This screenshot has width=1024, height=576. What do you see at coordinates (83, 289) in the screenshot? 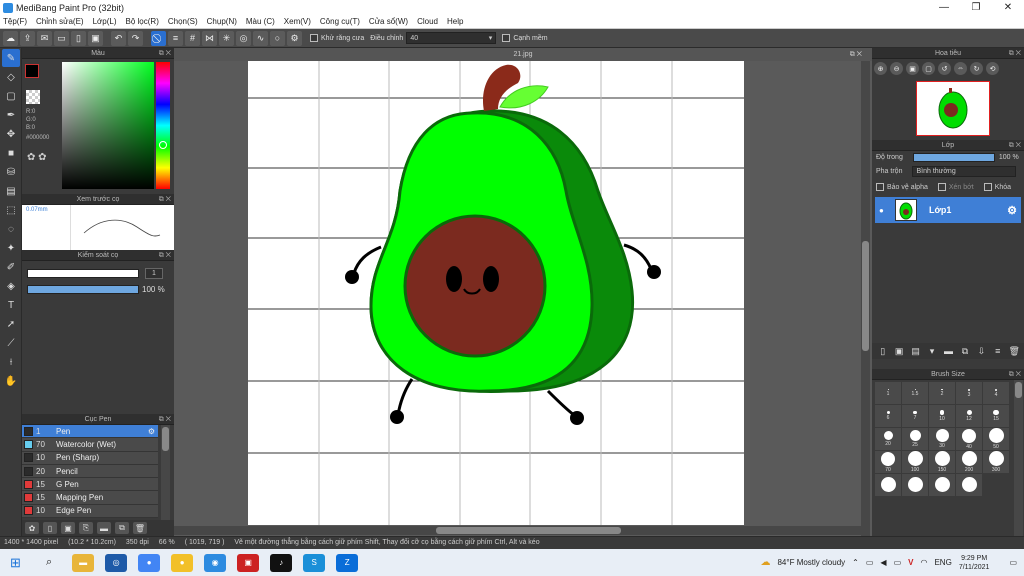
I see `brush-opacity-slider` at bounding box center [83, 289].